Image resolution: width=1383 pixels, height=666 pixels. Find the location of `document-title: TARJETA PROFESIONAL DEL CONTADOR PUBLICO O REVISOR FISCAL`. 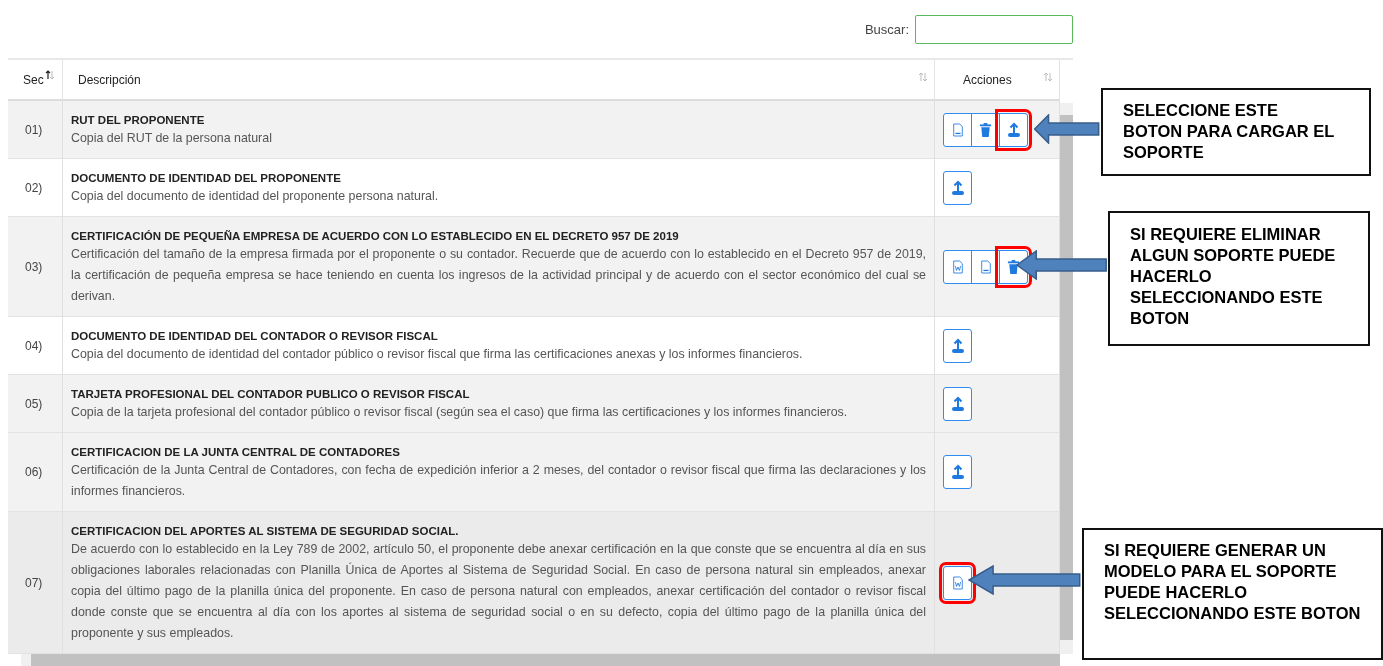

document-title: TARJETA PROFESIONAL DEL CONTADOR PUBLICO O REVISOR FISCAL is located at coordinates (271, 394).